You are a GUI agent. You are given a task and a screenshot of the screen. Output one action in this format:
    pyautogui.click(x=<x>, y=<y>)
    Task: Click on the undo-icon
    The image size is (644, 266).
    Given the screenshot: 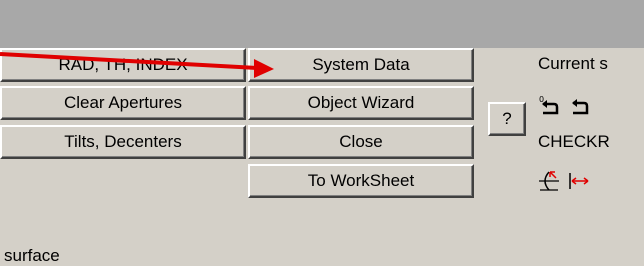 What is the action you would take?
    pyautogui.click(x=579, y=105)
    